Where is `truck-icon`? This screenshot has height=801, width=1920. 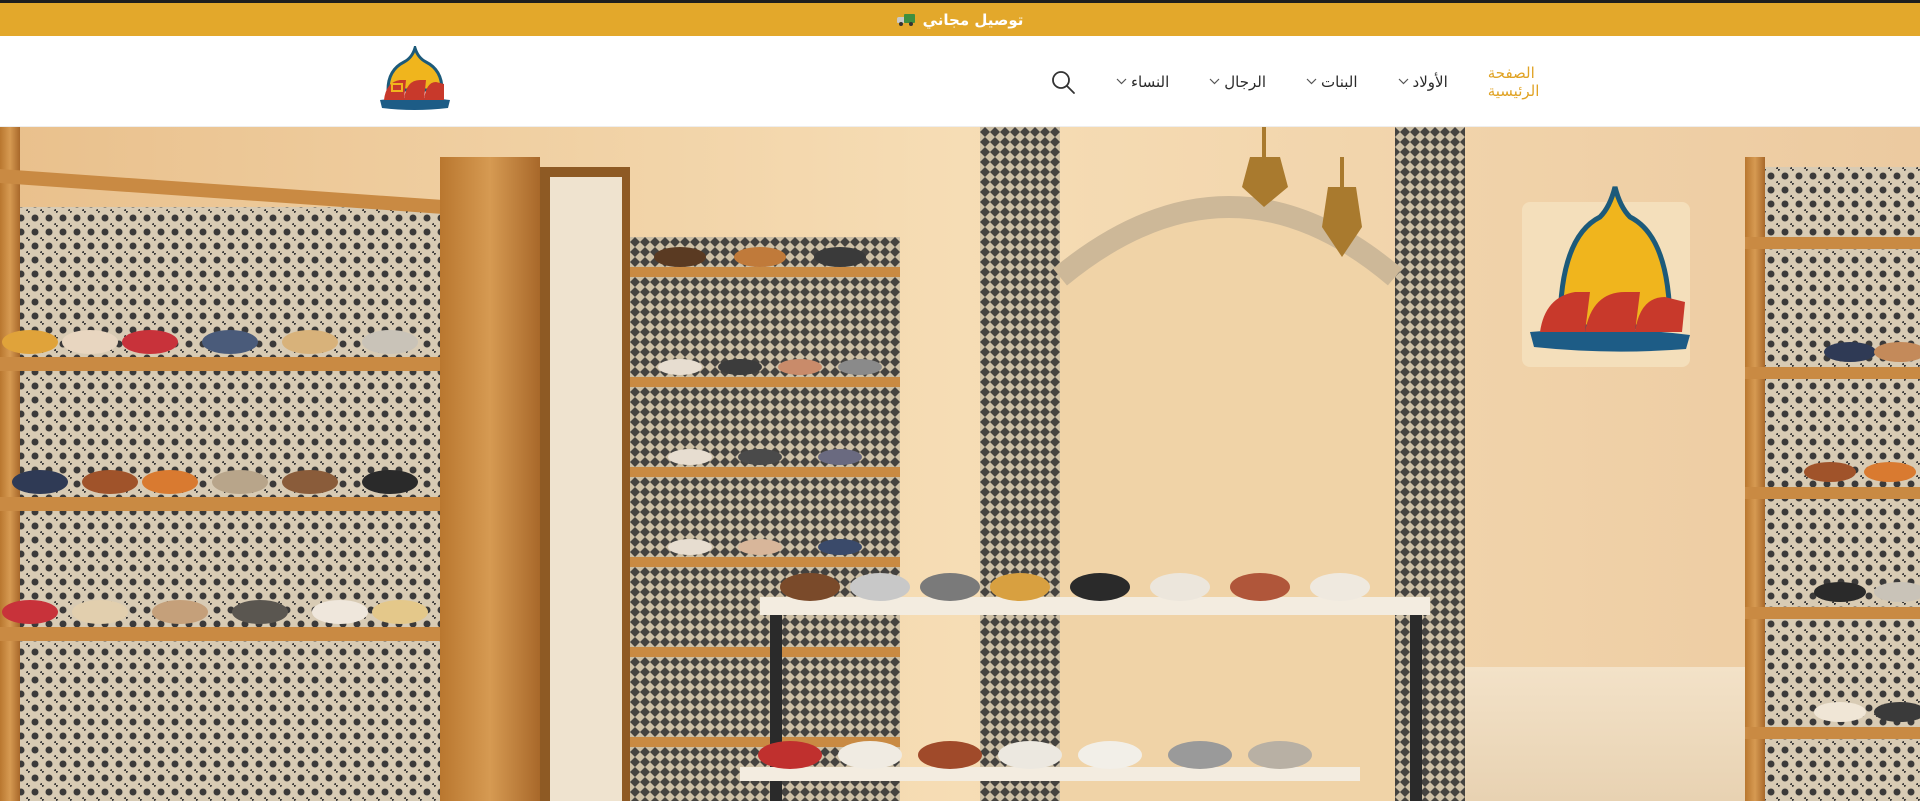
truck-icon is located at coordinates (905, 19).